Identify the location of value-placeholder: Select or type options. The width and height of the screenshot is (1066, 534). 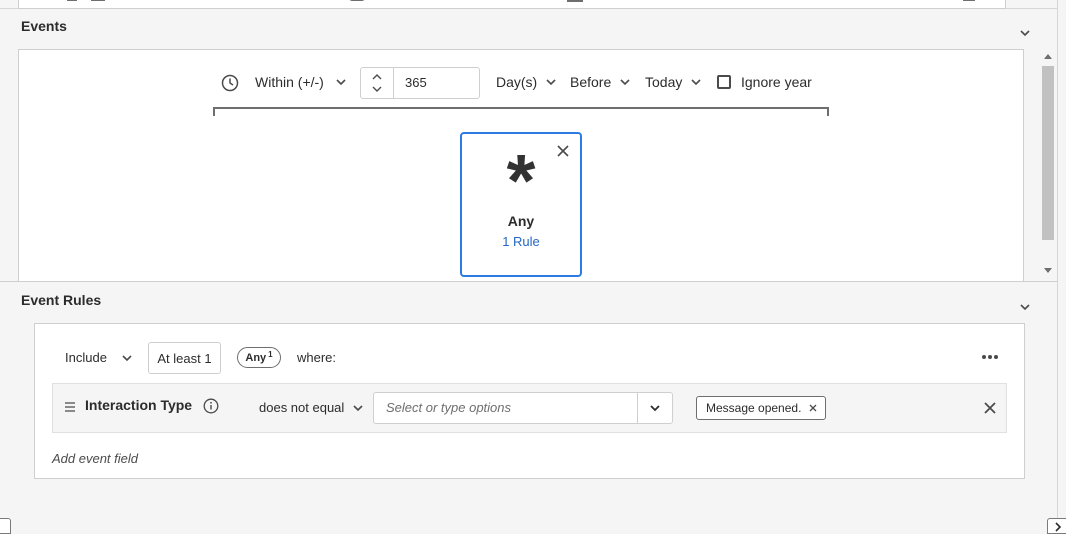
(448, 407).